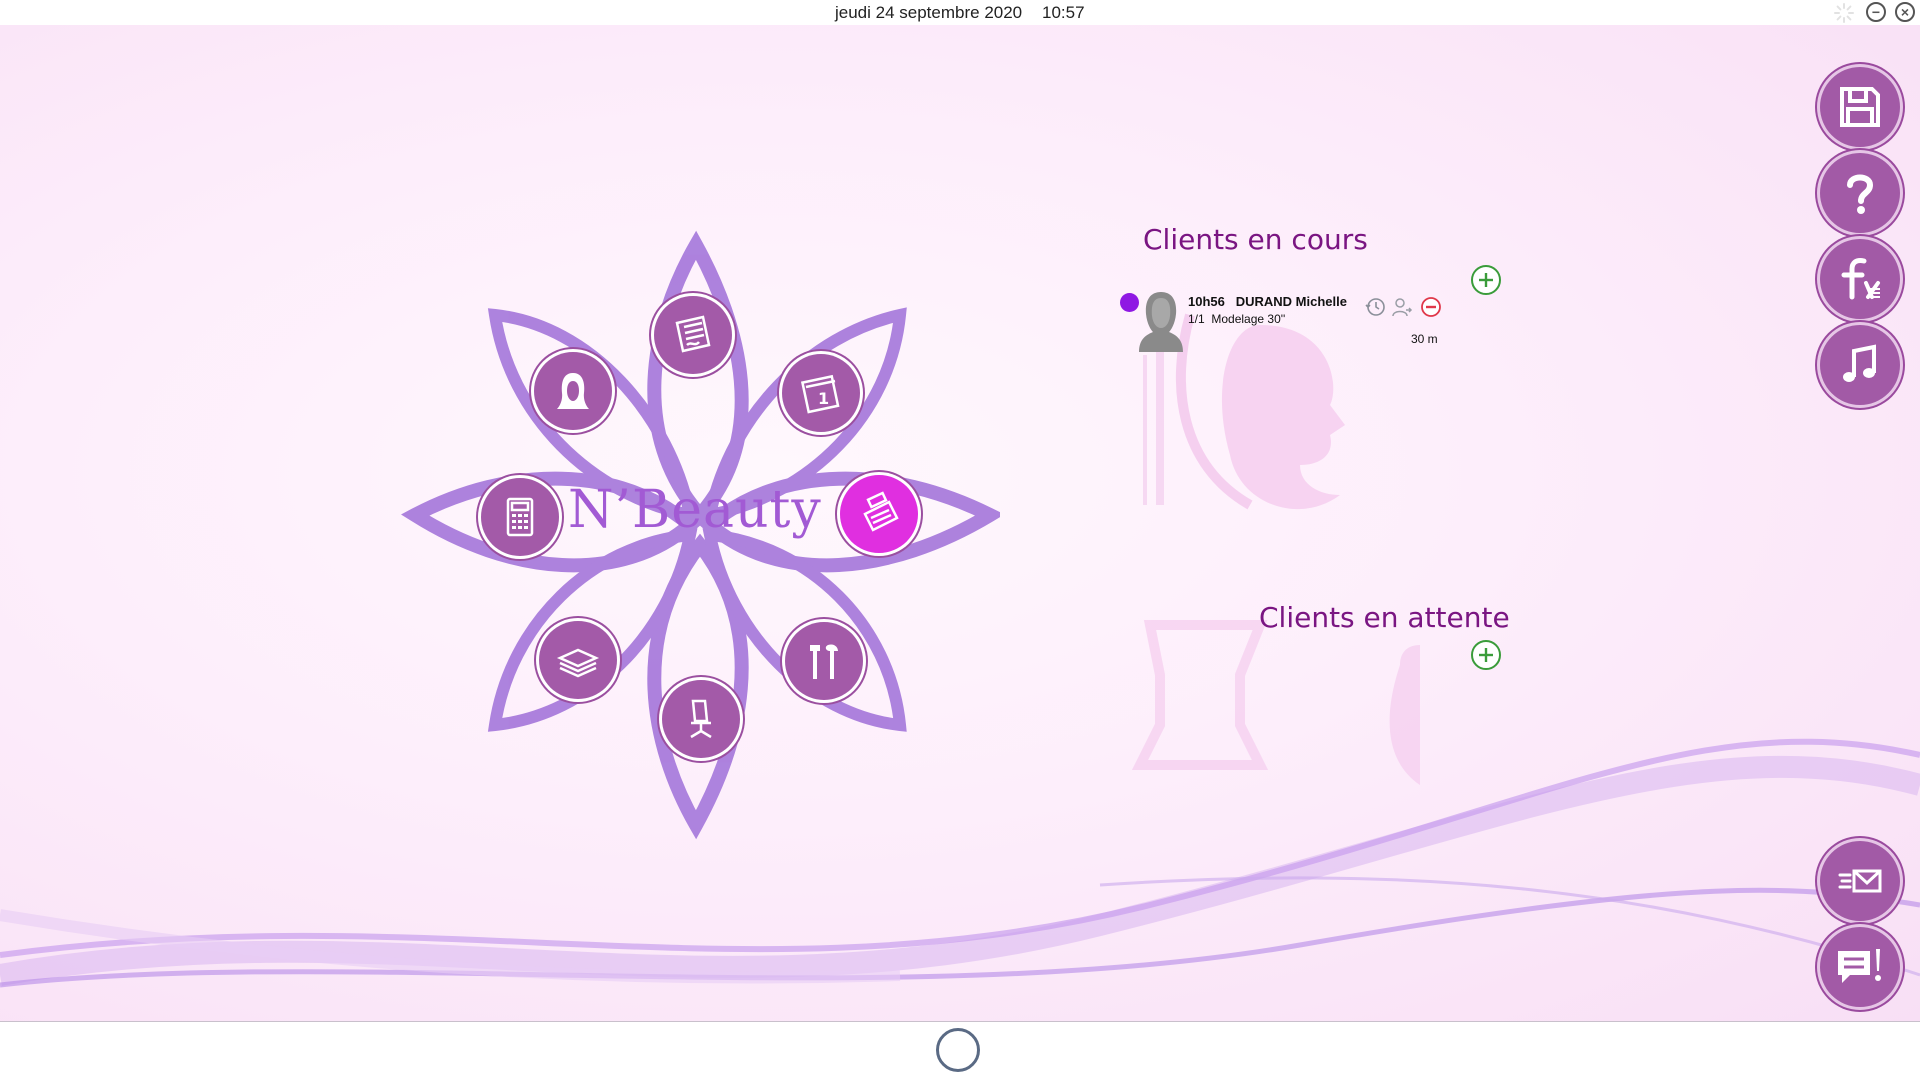 The height and width of the screenshot is (1081, 1920). I want to click on finances-button, so click(578, 660).